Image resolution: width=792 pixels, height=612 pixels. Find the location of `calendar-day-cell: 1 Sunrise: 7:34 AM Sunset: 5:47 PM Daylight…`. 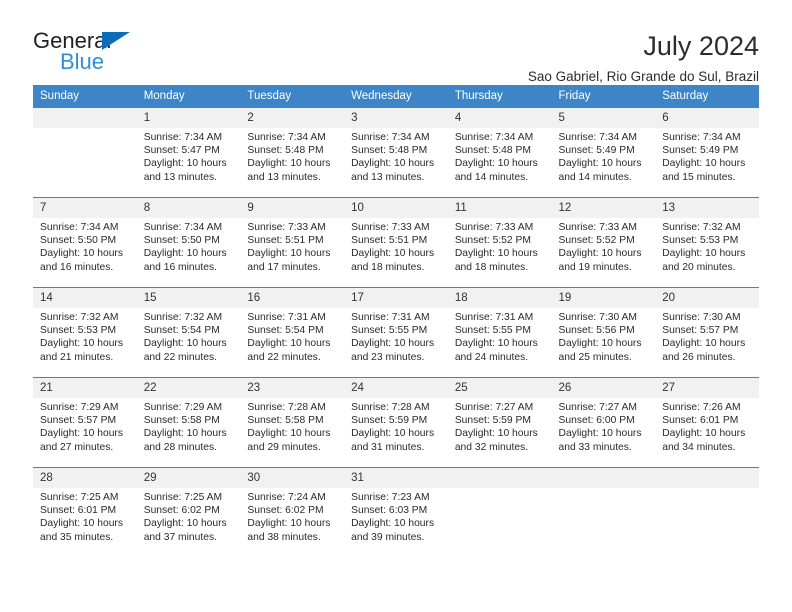

calendar-day-cell: 1 Sunrise: 7:34 AM Sunset: 5:47 PM Daylight… is located at coordinates (188, 153).